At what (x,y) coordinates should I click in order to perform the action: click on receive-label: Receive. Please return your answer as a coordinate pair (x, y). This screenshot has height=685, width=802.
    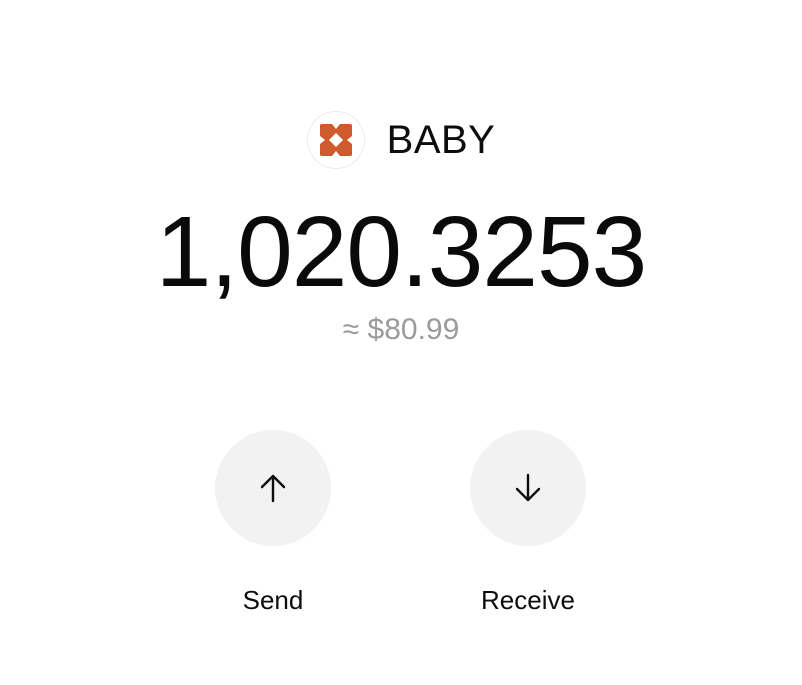
    Looking at the image, I should click on (528, 600).